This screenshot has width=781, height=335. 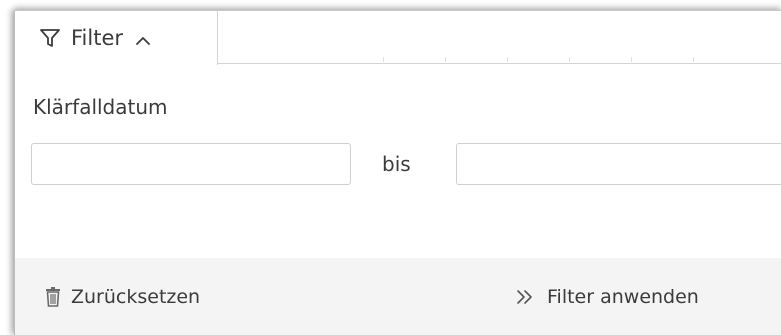 I want to click on apply-filter-label: Filter anwenden, so click(x=623, y=297).